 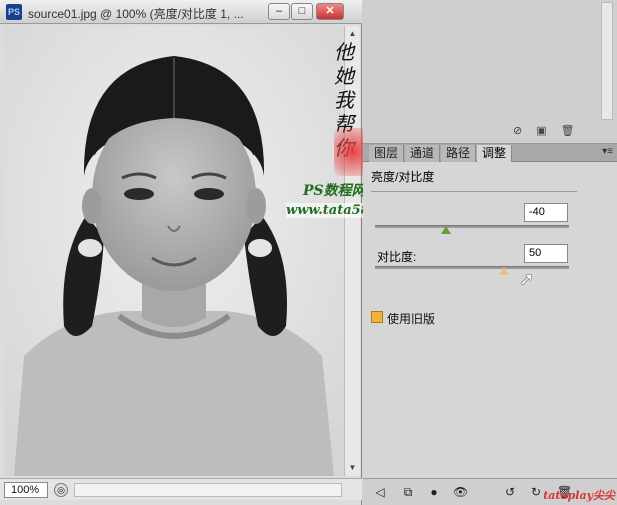 I want to click on status-bar: 100% ◎, so click(x=181, y=489).